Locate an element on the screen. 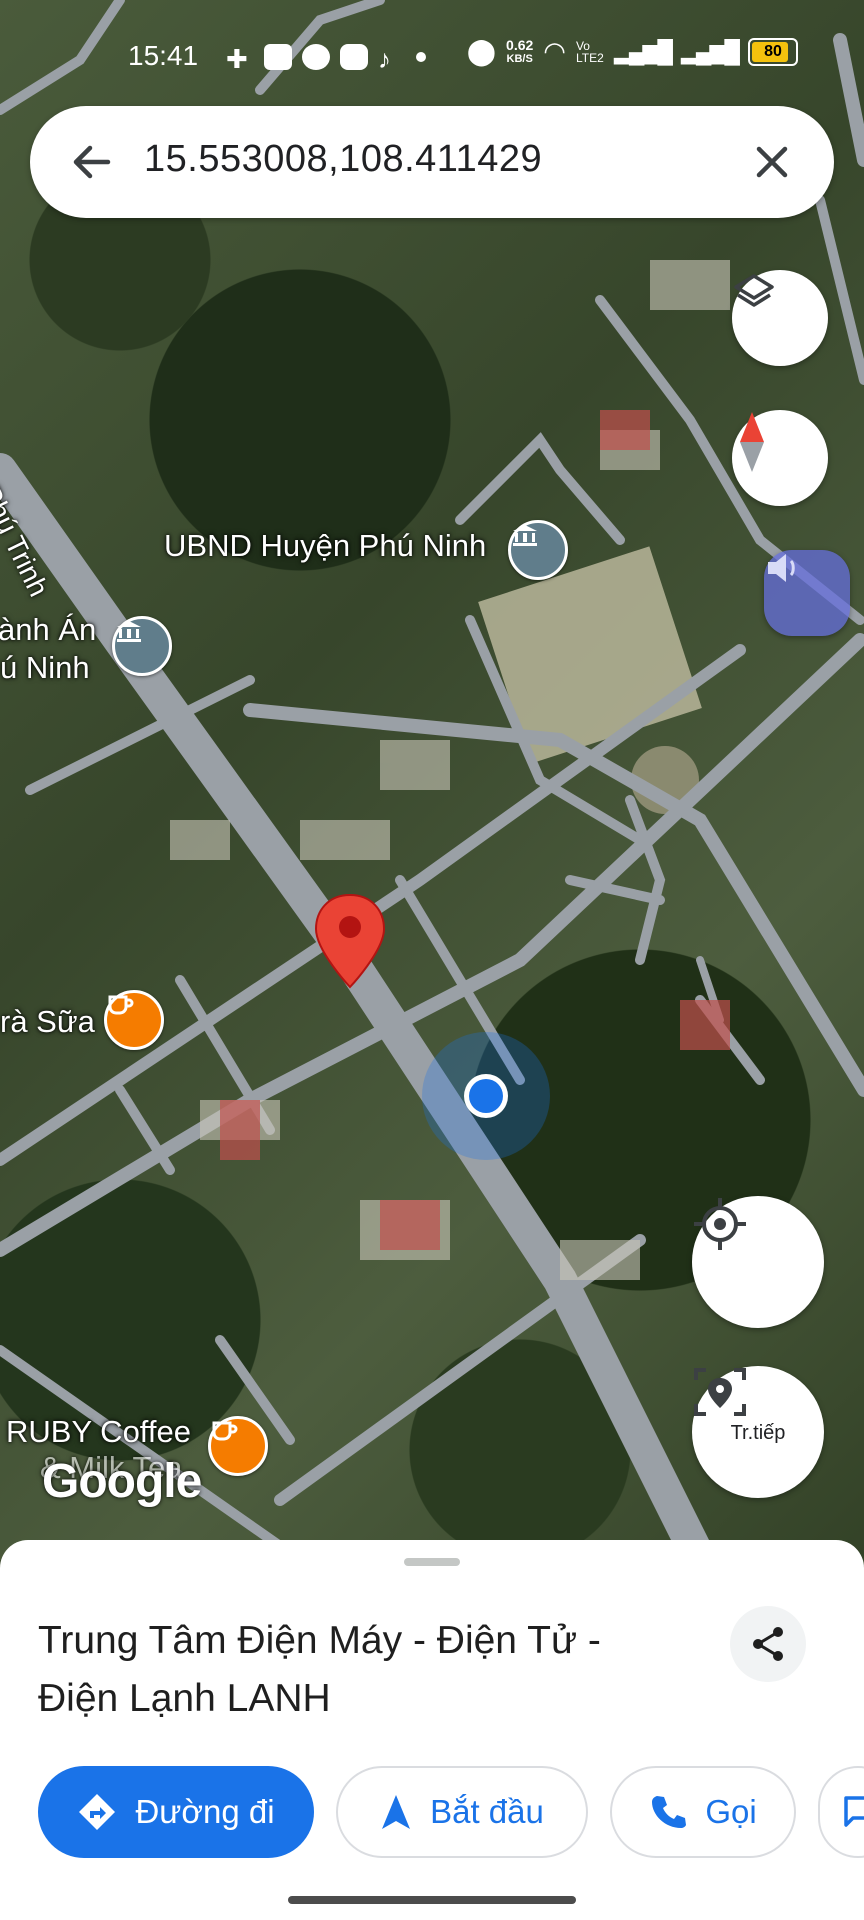 The width and height of the screenshot is (864, 1920). tiktok-icon: ♪ is located at coordinates (384, 59).